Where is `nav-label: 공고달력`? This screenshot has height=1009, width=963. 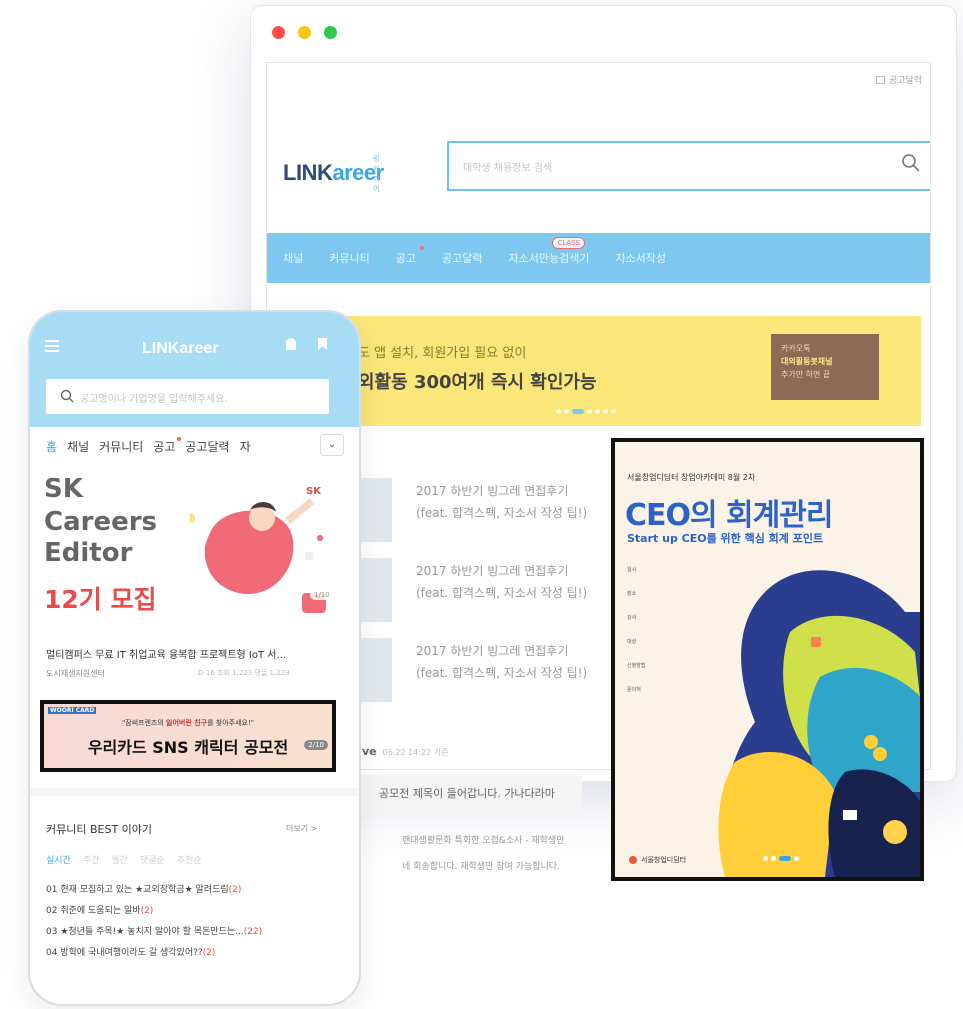 nav-label: 공고달력 is located at coordinates (462, 258).